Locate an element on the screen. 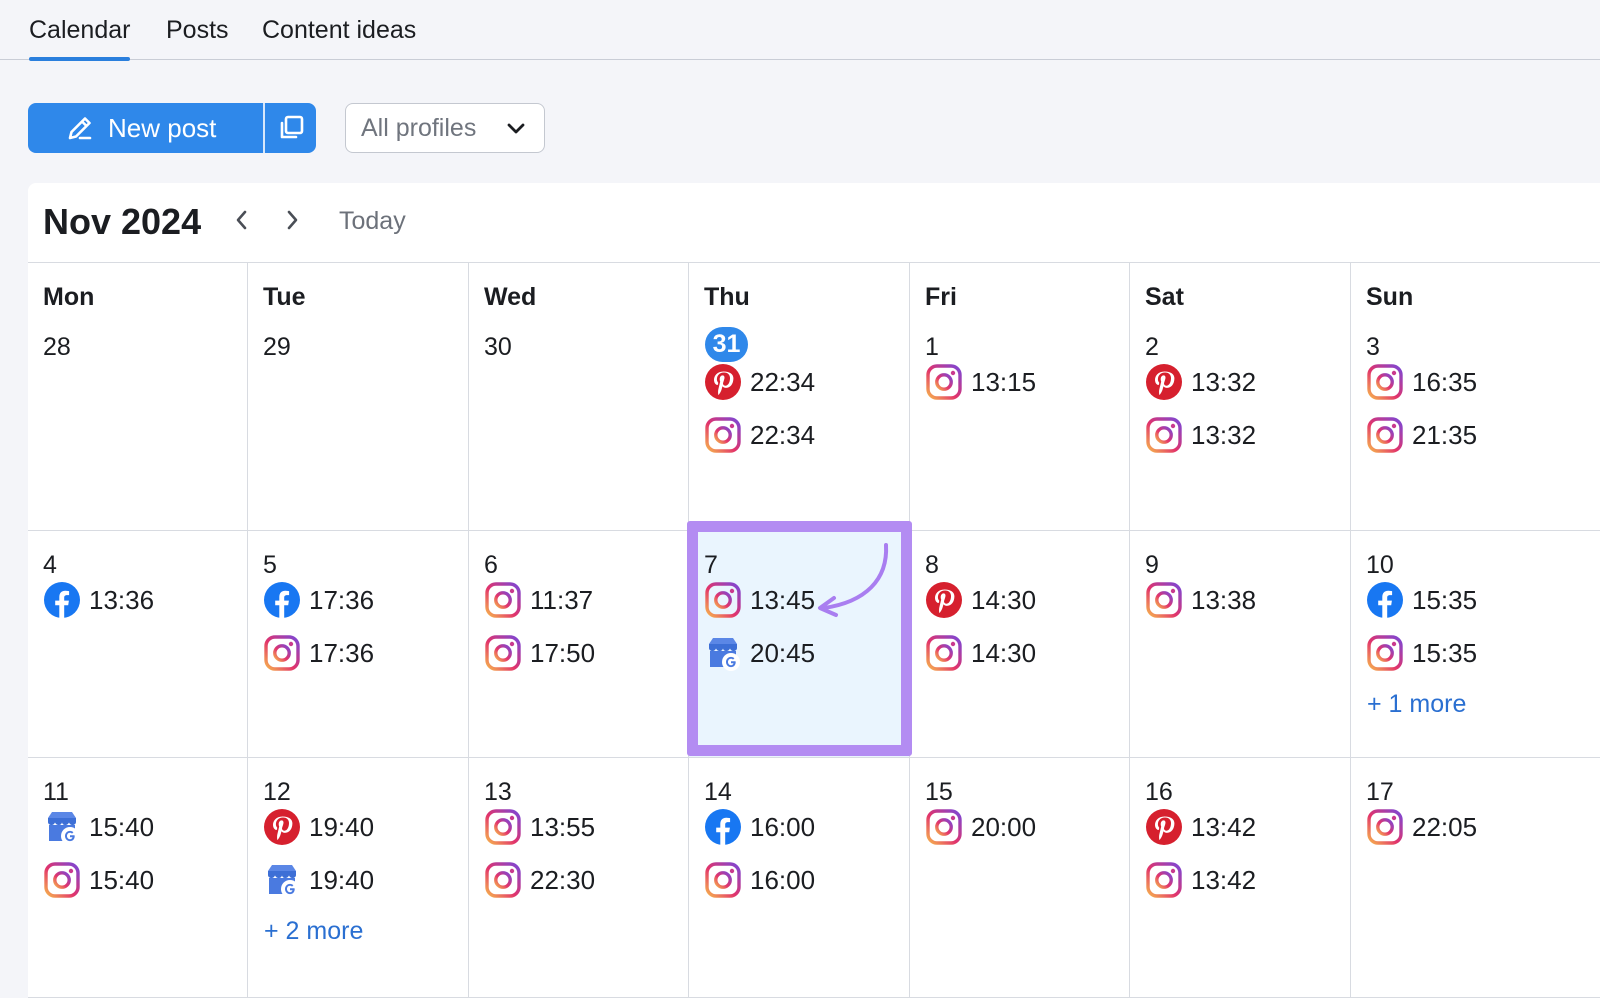 The height and width of the screenshot is (998, 1600). next-month-button is located at coordinates (292, 222).